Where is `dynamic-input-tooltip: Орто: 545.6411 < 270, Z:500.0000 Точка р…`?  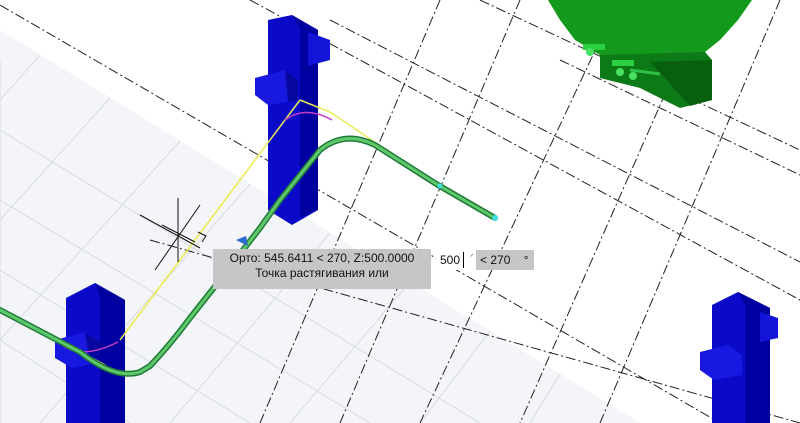 dynamic-input-tooltip: Орто: 545.6411 < 270, Z:500.0000 Точка р… is located at coordinates (322, 269).